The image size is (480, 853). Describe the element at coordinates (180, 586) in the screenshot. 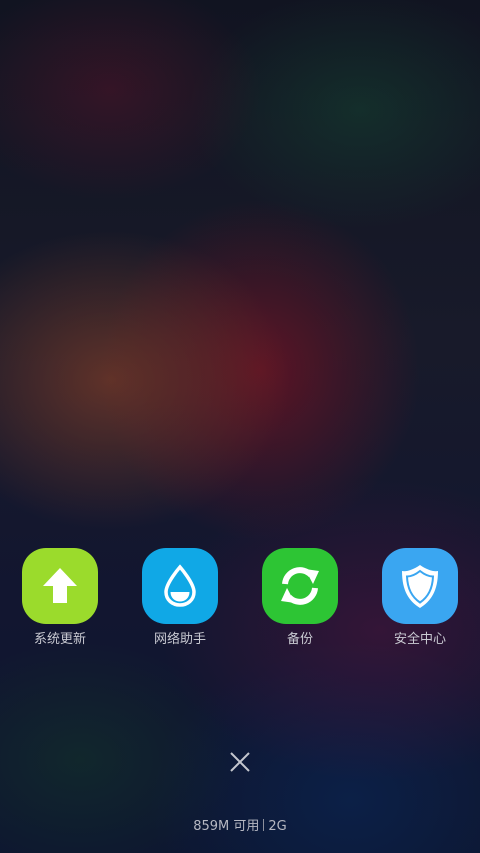

I see `water-drop-icon` at that location.